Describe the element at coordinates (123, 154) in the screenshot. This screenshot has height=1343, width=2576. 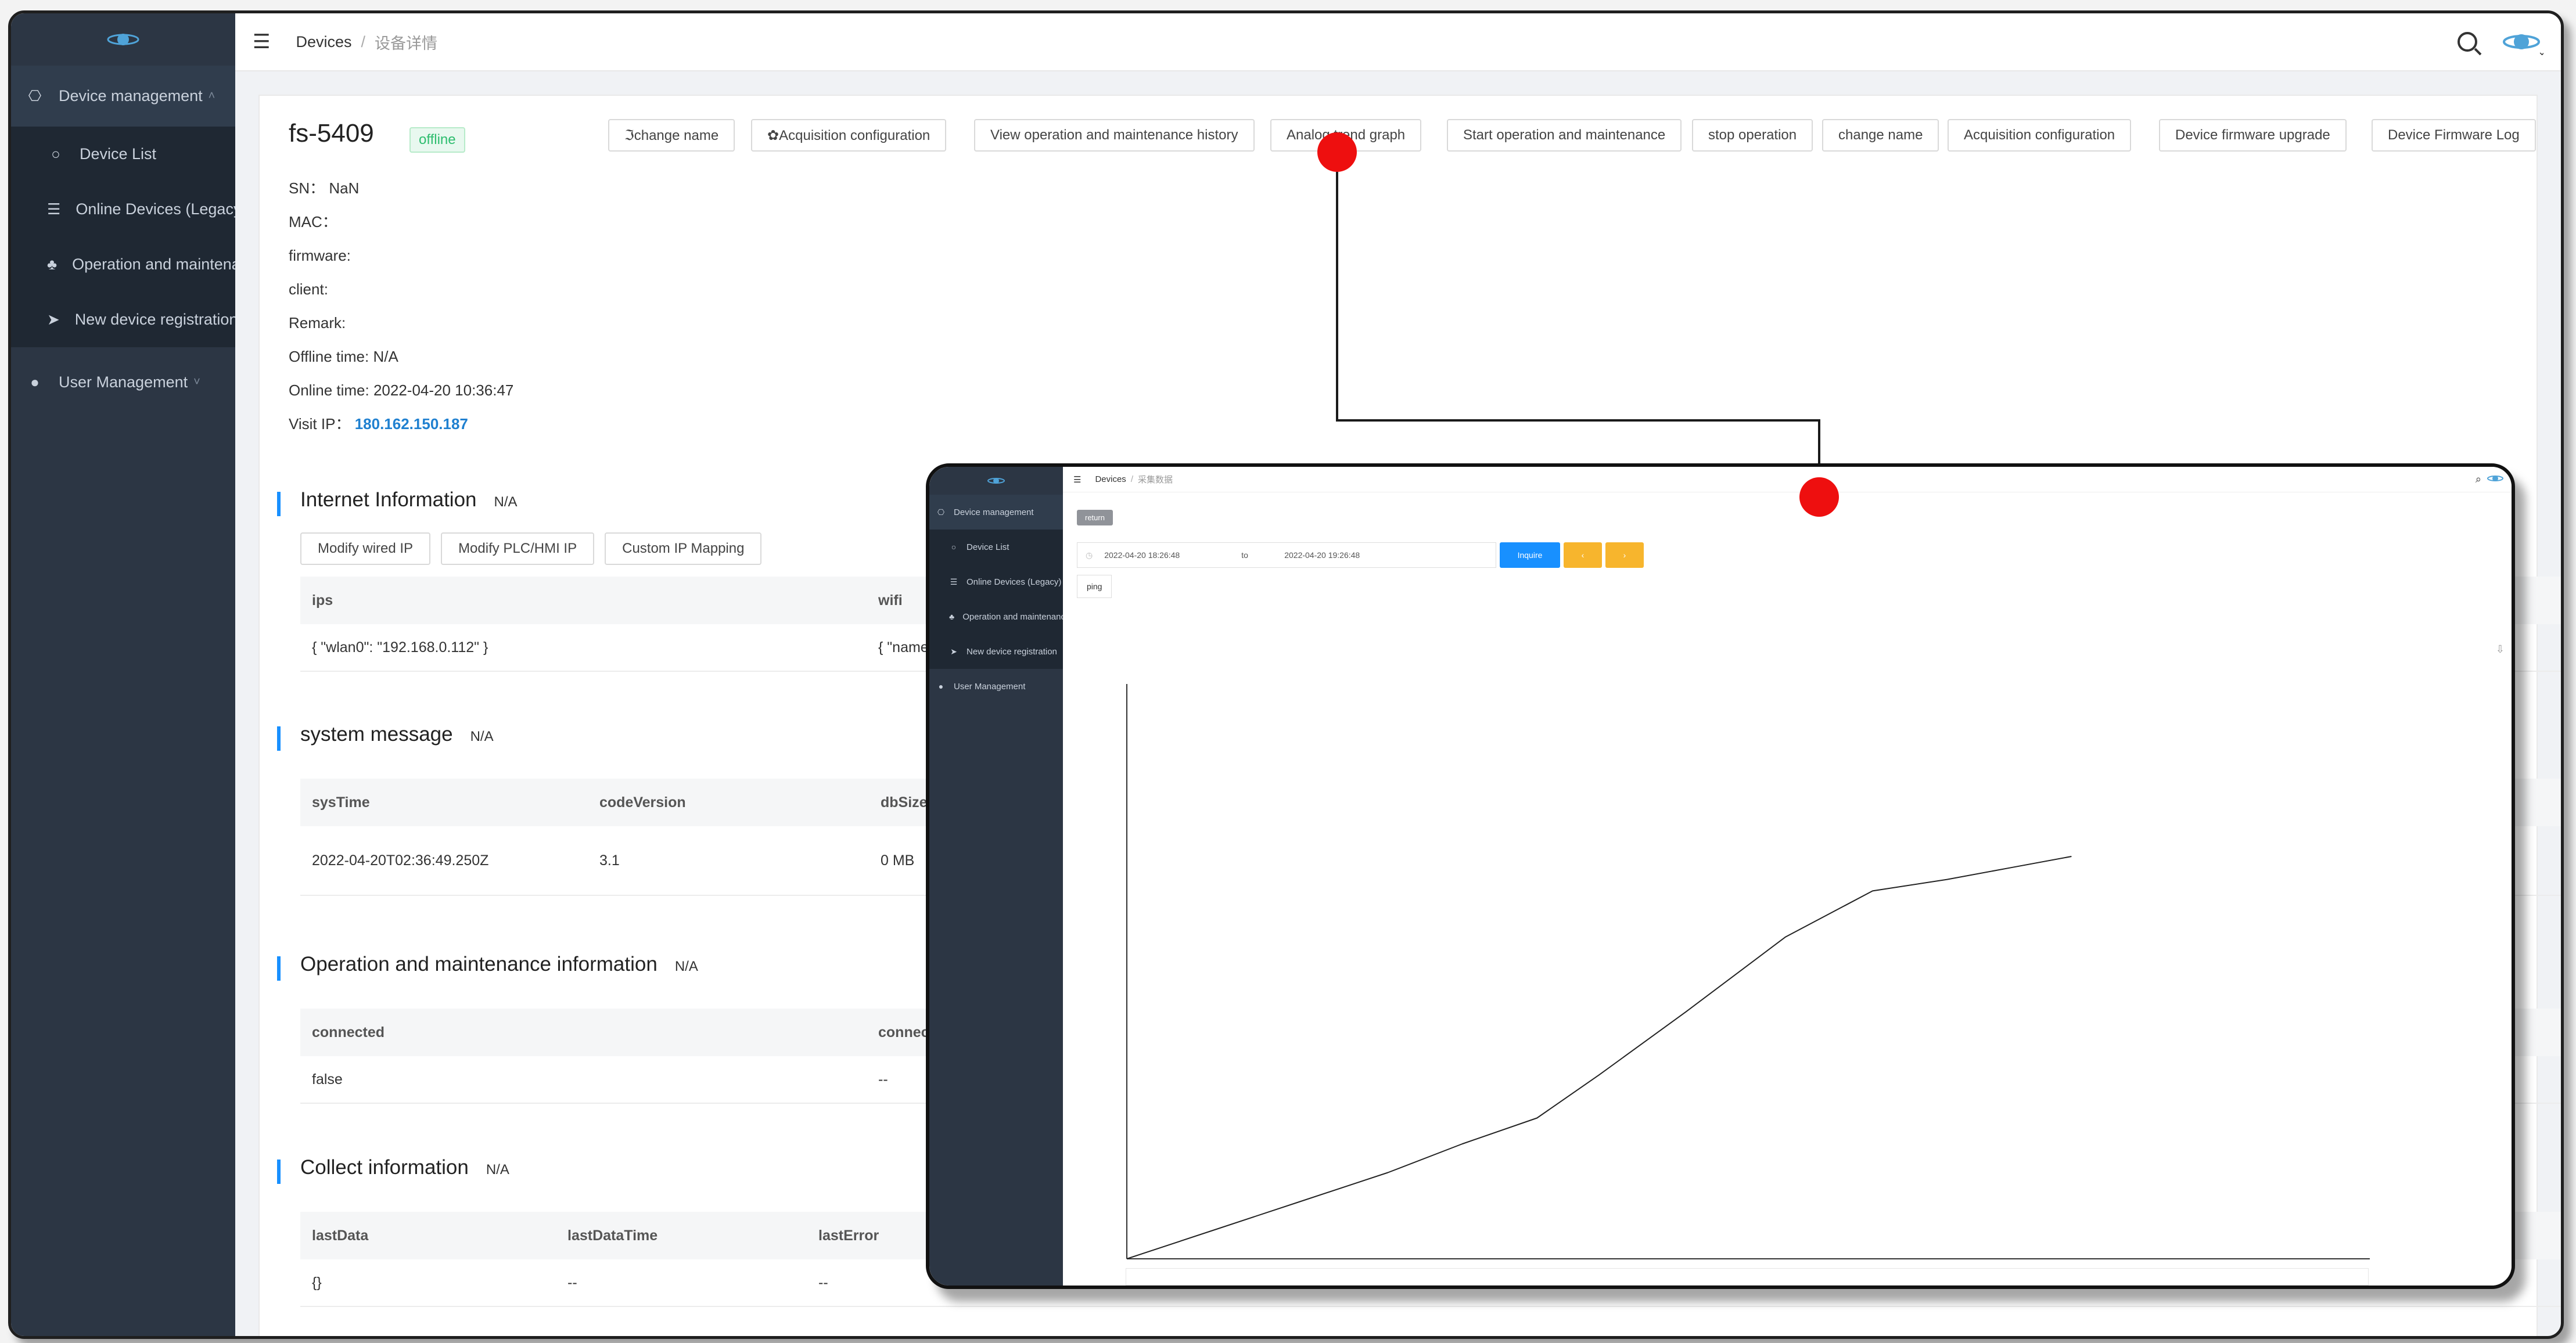
I see `sidebar-item-device-list: ○ Device List` at that location.